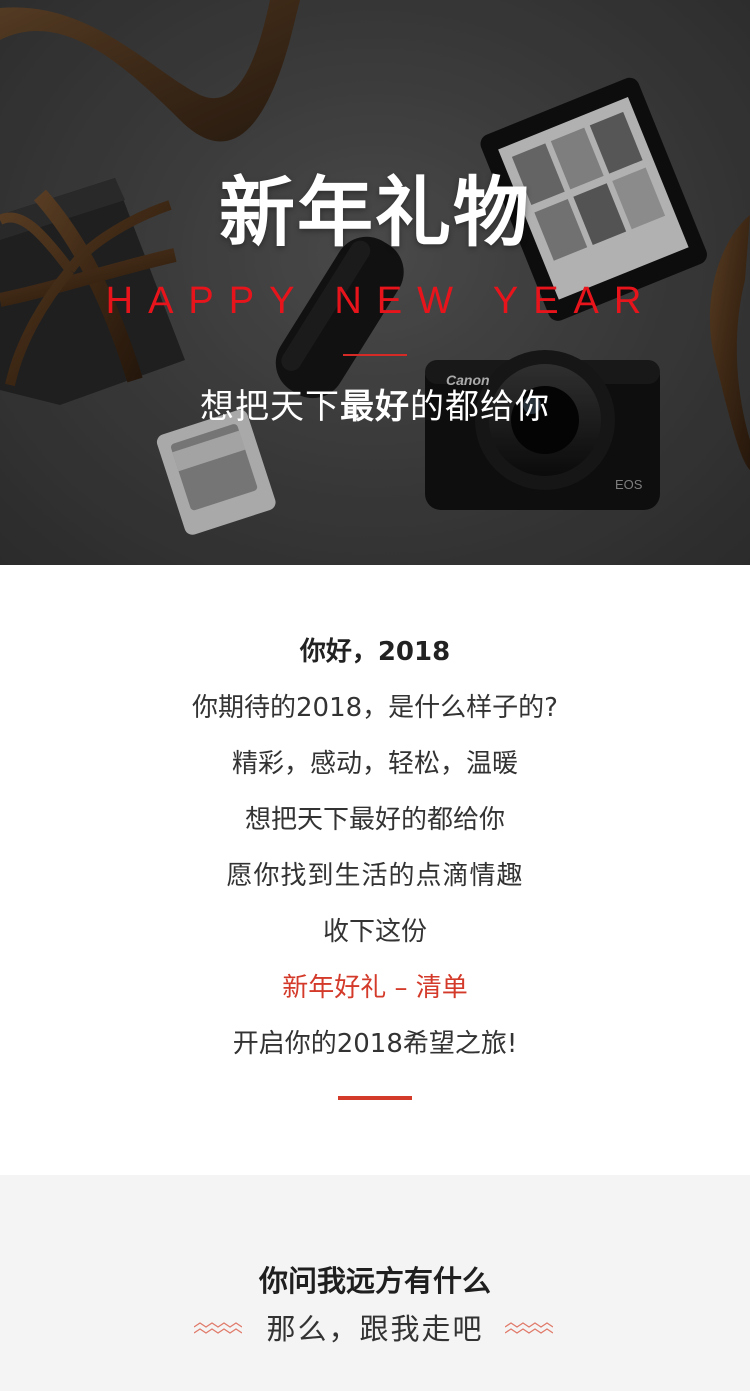  What do you see at coordinates (374, 820) in the screenshot?
I see `intro-line: 想把天下最好的都给你` at bounding box center [374, 820].